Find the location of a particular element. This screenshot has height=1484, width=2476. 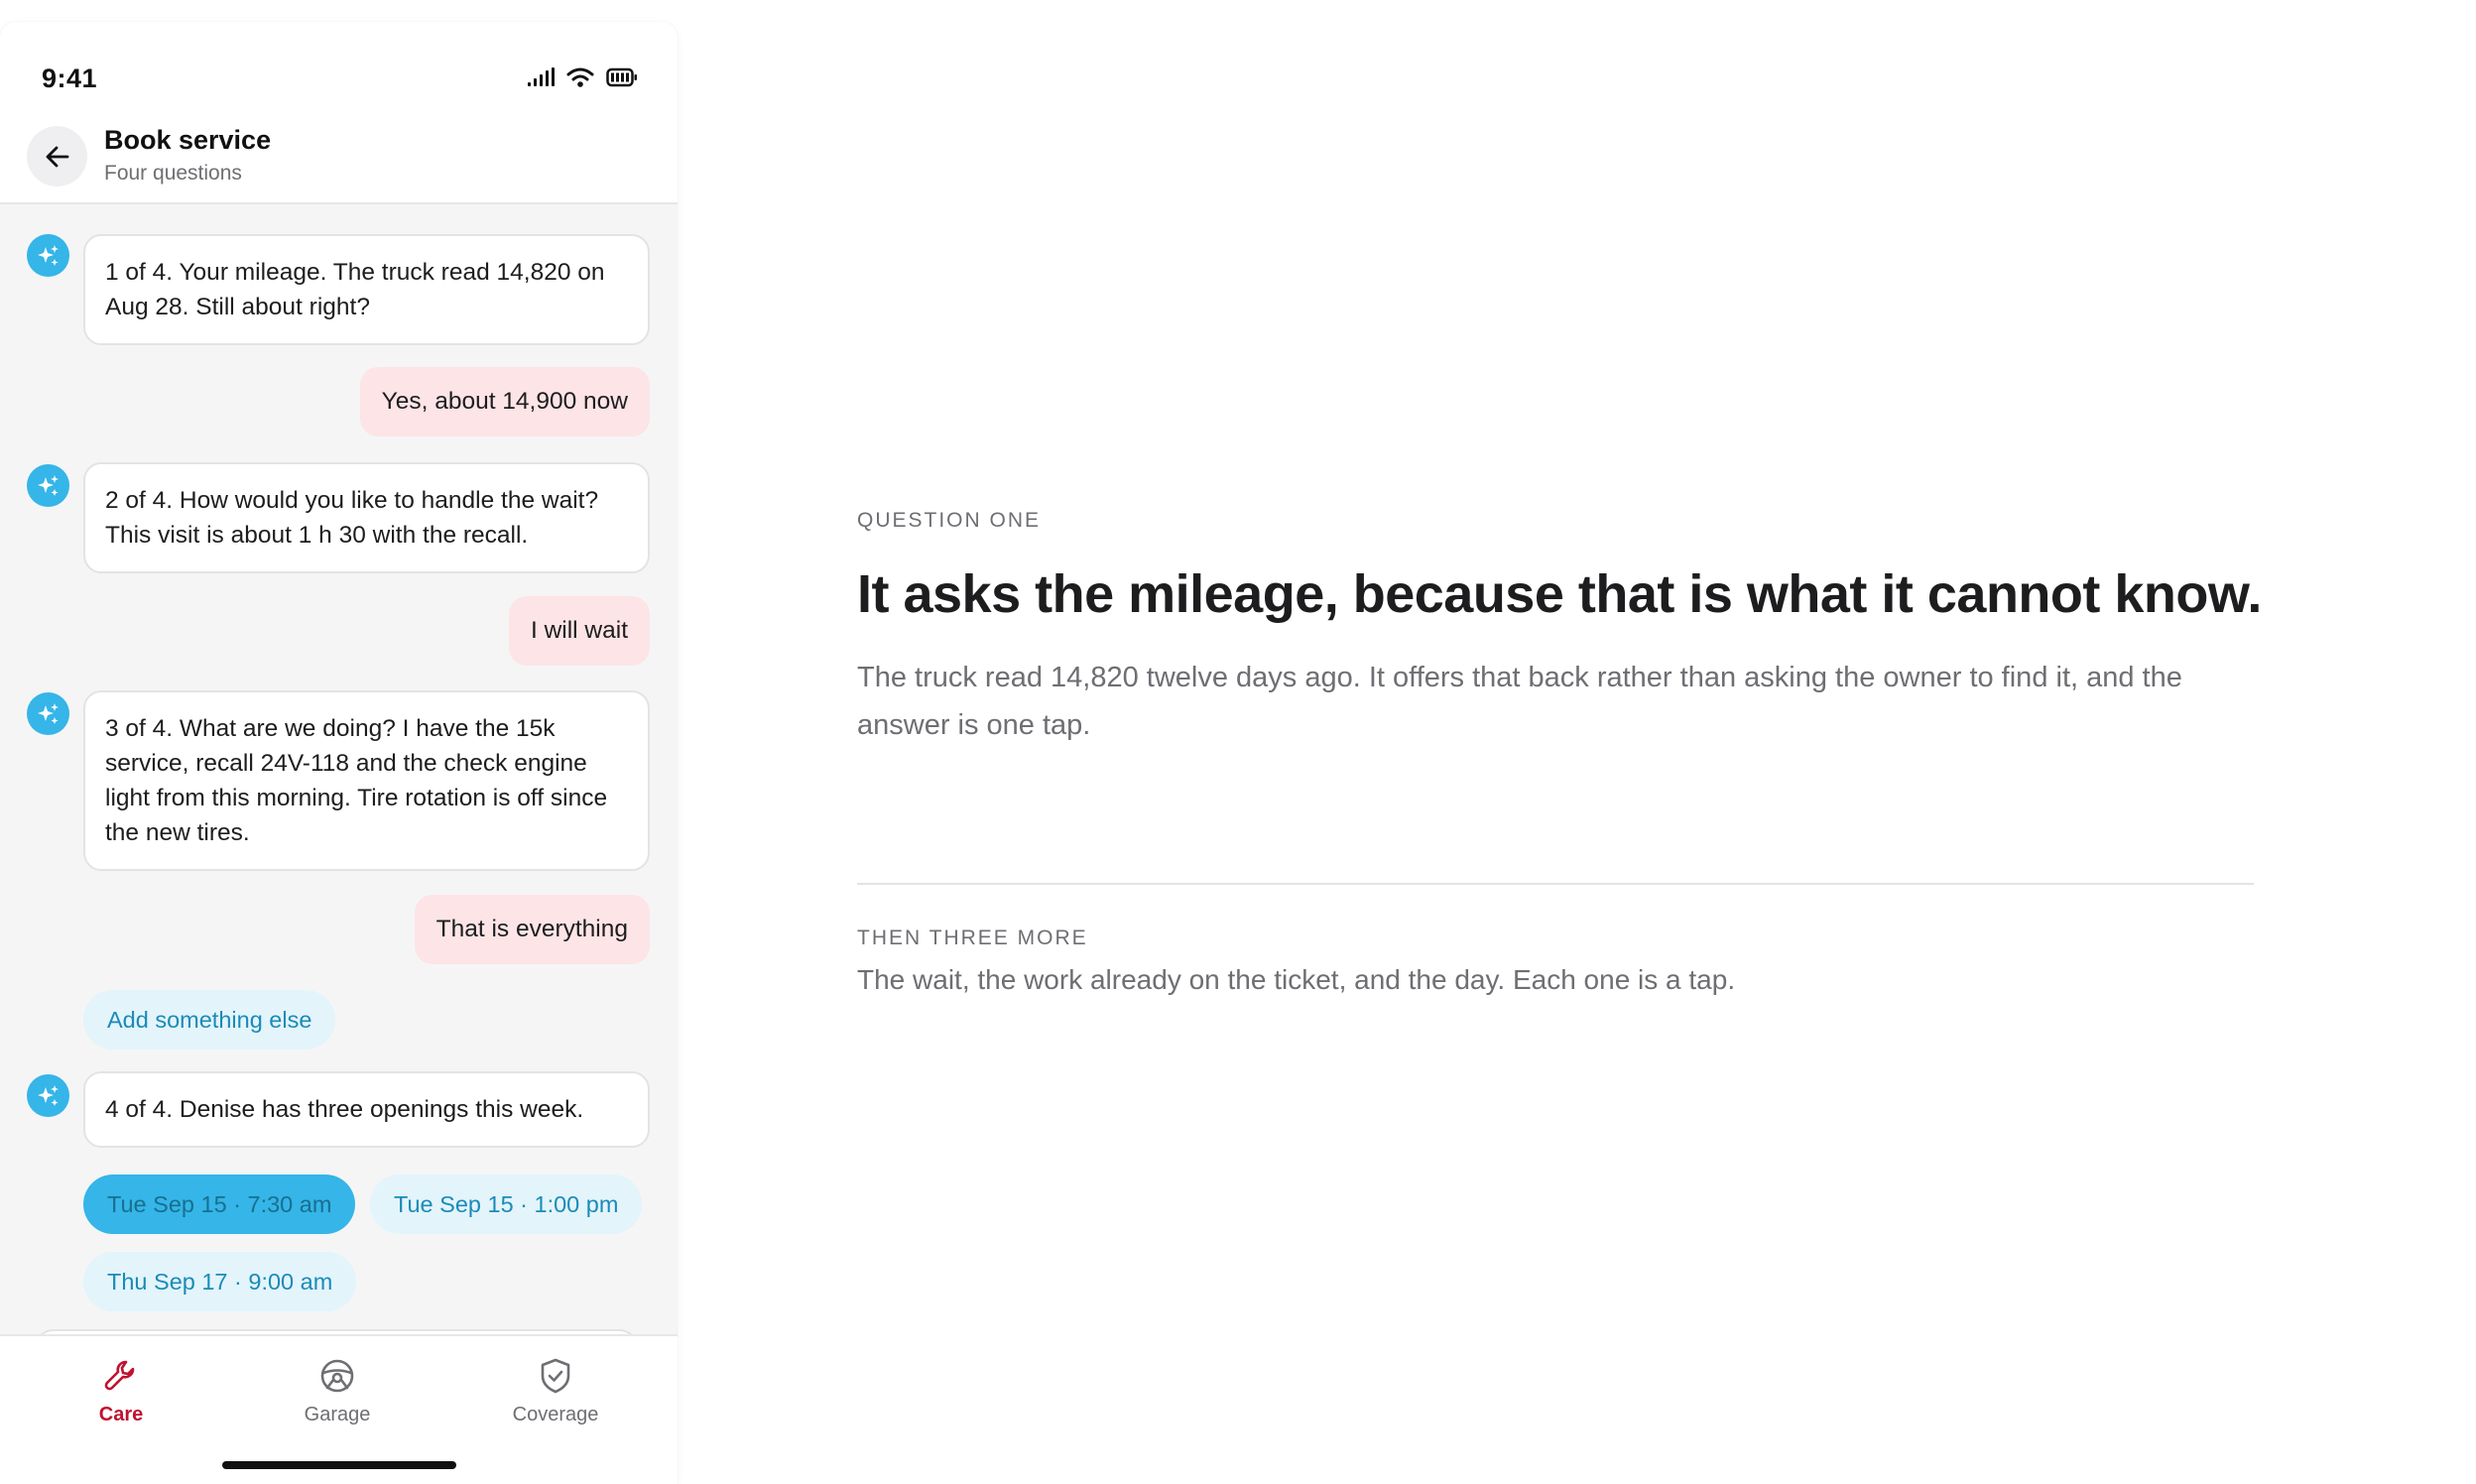

slot-chip: Tue Sep 15 · 1:00 pm is located at coordinates (507, 1204).